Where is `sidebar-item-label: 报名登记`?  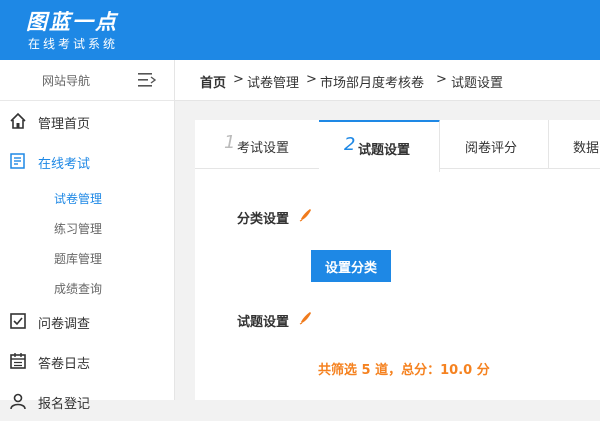 sidebar-item-label: 报名登记 is located at coordinates (64, 404).